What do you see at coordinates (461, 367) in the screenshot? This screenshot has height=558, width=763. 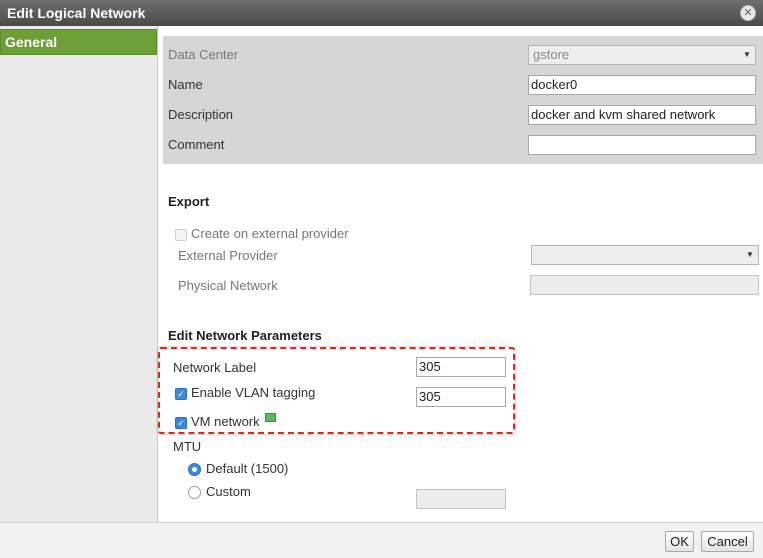 I see `network-label-field: 305` at bounding box center [461, 367].